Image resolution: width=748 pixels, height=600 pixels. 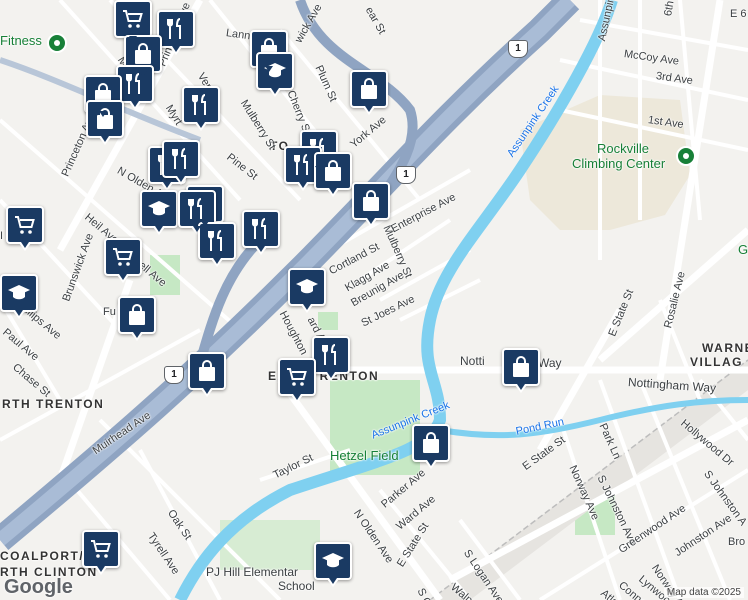 What do you see at coordinates (472, 361) in the screenshot?
I see `street-label-nottingham-partial: Notti` at bounding box center [472, 361].